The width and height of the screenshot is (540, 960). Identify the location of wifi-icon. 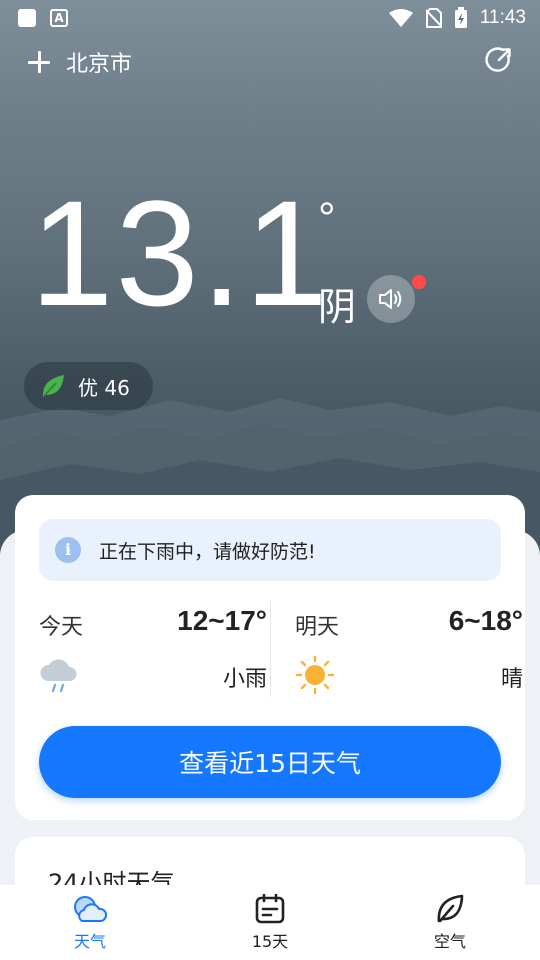
(400, 18).